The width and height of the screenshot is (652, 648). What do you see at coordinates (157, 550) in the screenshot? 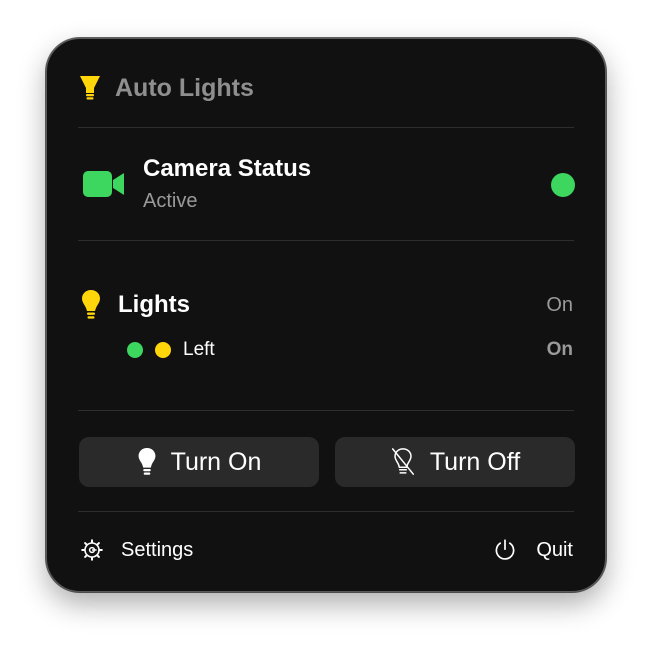
I see `settings-button: Settings` at bounding box center [157, 550].